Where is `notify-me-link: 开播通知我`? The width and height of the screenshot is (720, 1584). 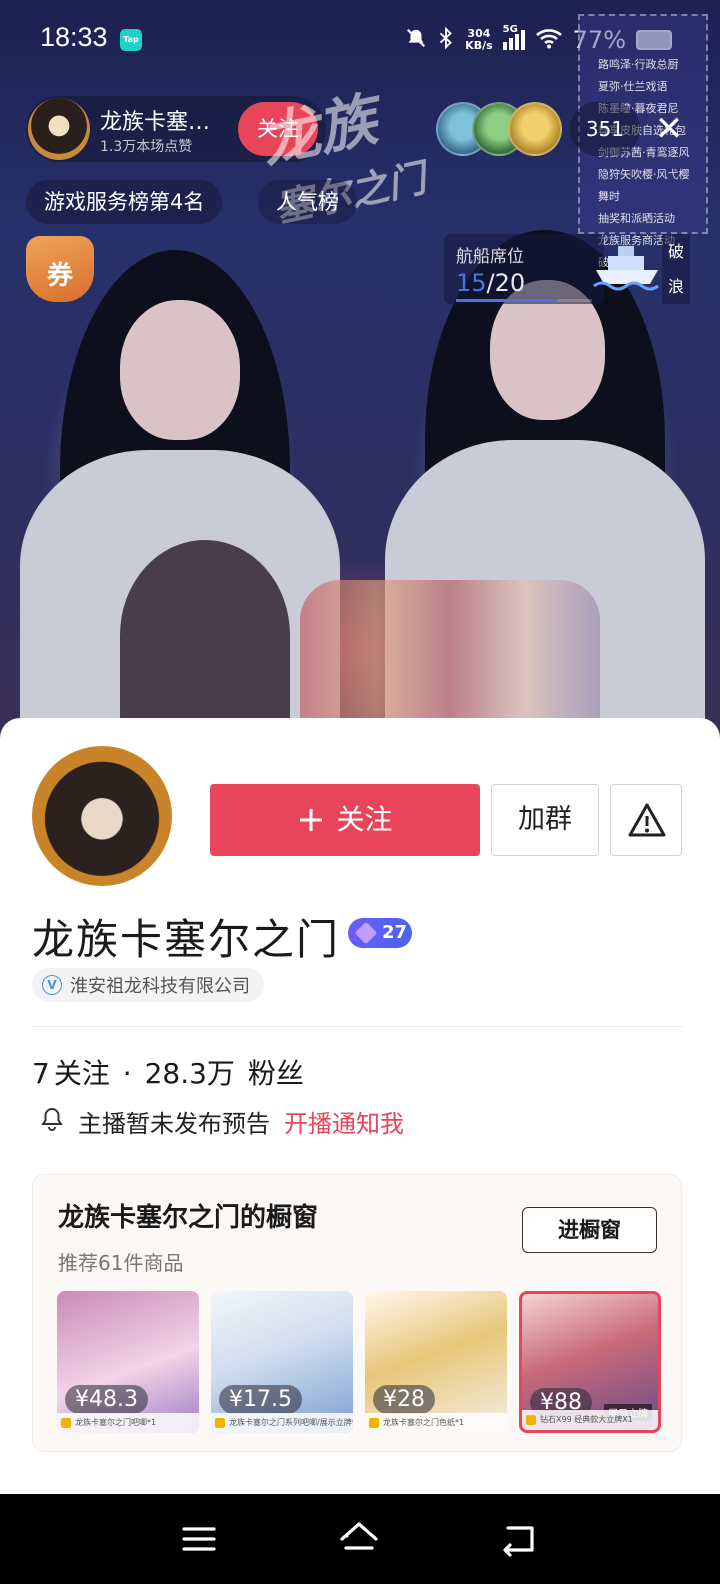 notify-me-link: 开播通知我 is located at coordinates (344, 1121).